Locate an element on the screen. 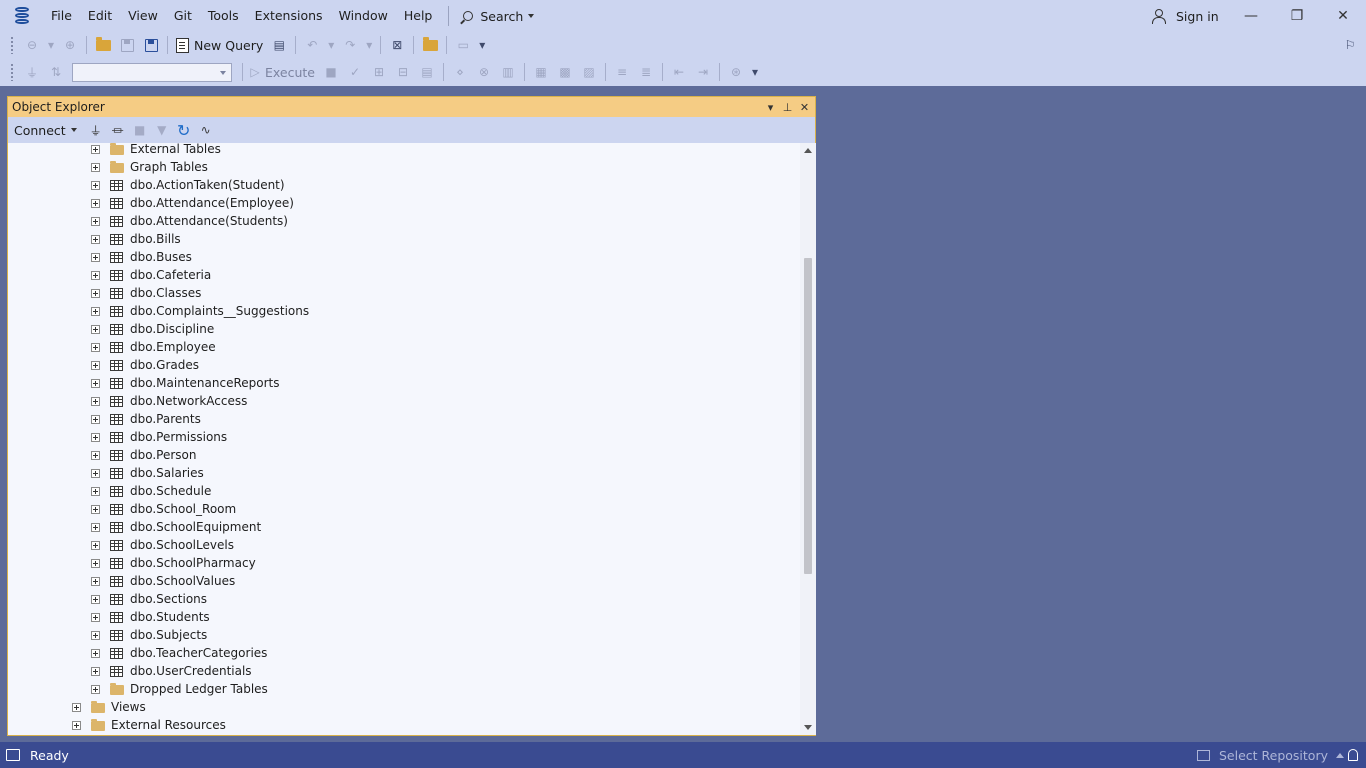  tree-node: dbo.SchoolValues is located at coordinates (163, 581).